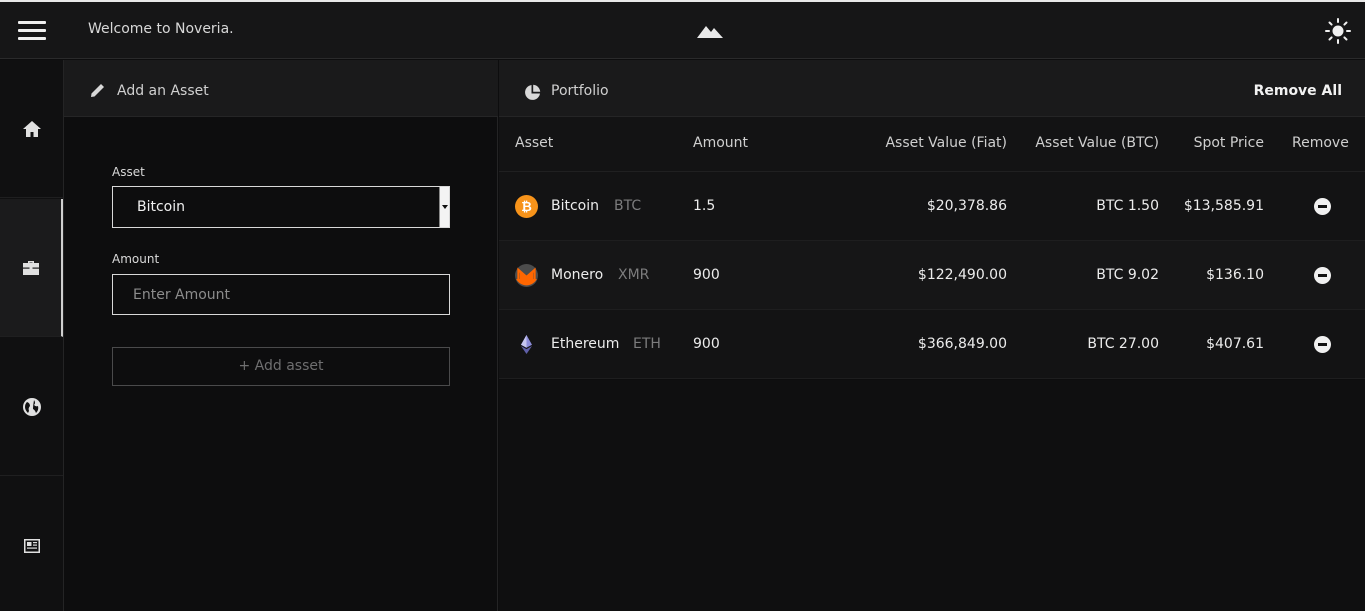 This screenshot has width=1365, height=611. Describe the element at coordinates (163, 91) in the screenshot. I see `add-asset-title: Add an Asset` at that location.